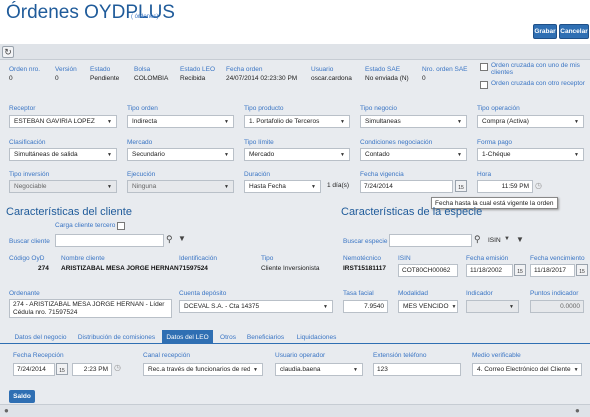 The image size is (590, 417). I want to click on fecha-emision-input: 11/18/2002, so click(489, 270).